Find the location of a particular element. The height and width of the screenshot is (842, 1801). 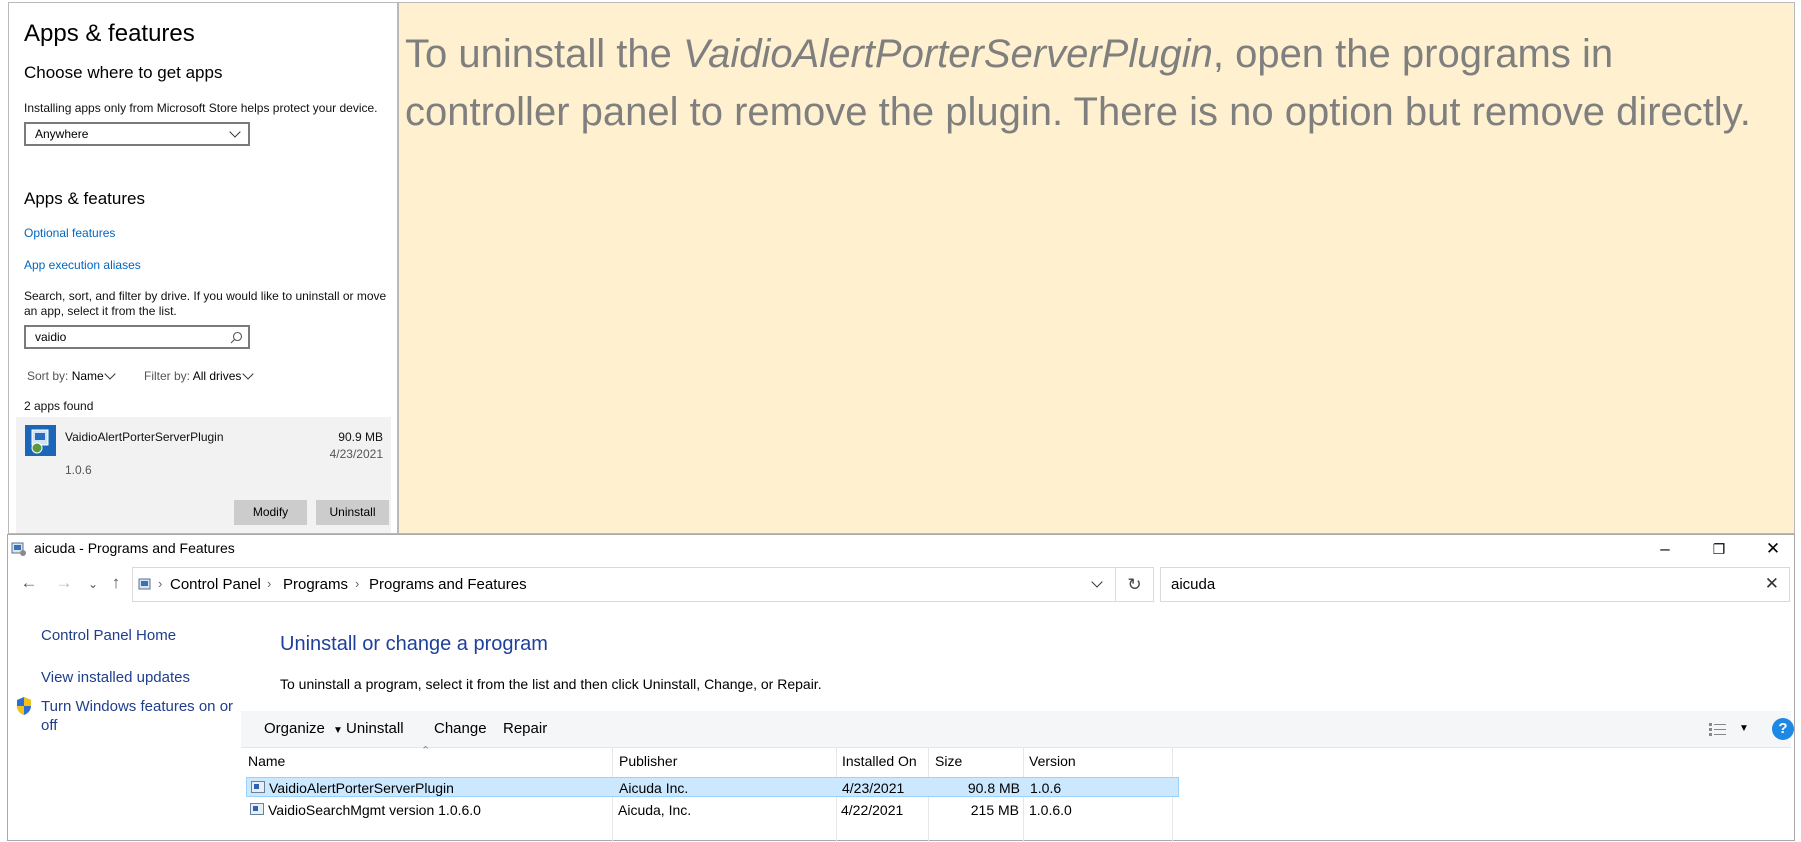

installer-icon is located at coordinates (40, 440).